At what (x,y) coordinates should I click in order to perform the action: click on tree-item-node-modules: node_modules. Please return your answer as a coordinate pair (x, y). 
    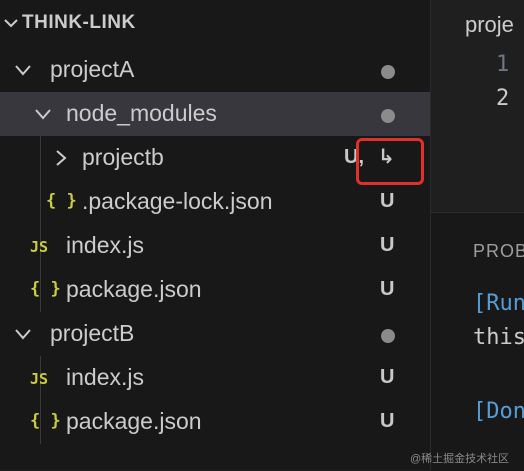
    Looking at the image, I should click on (215, 114).